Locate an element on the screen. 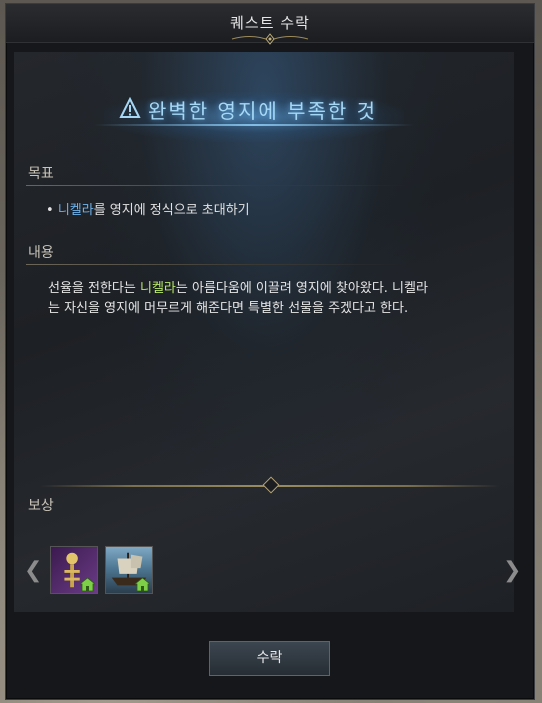 This screenshot has height=703, width=542. objective-divider is located at coordinates (216, 185).